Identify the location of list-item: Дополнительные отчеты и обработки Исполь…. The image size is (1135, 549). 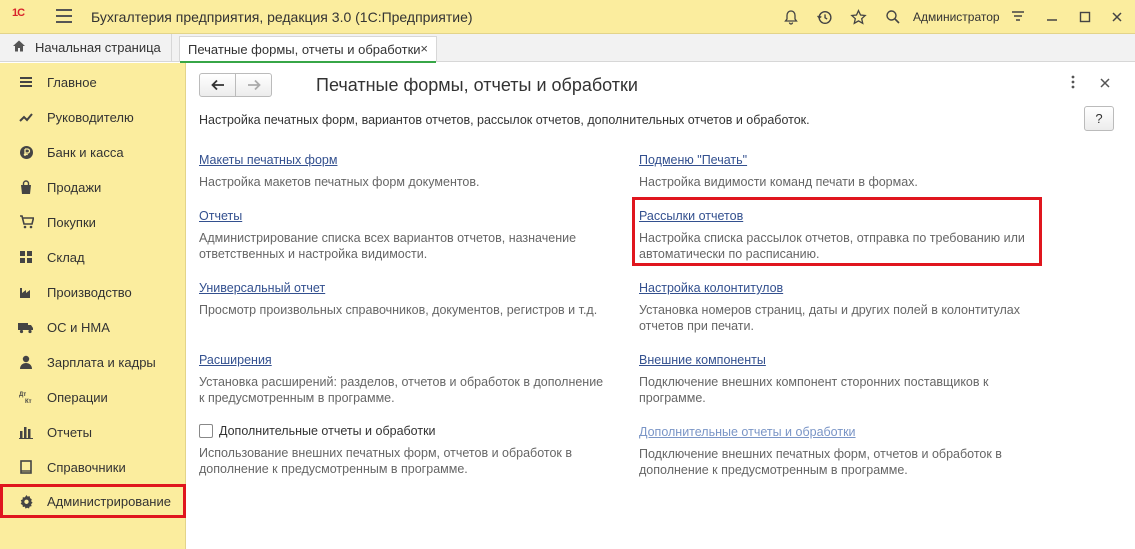
(404, 450).